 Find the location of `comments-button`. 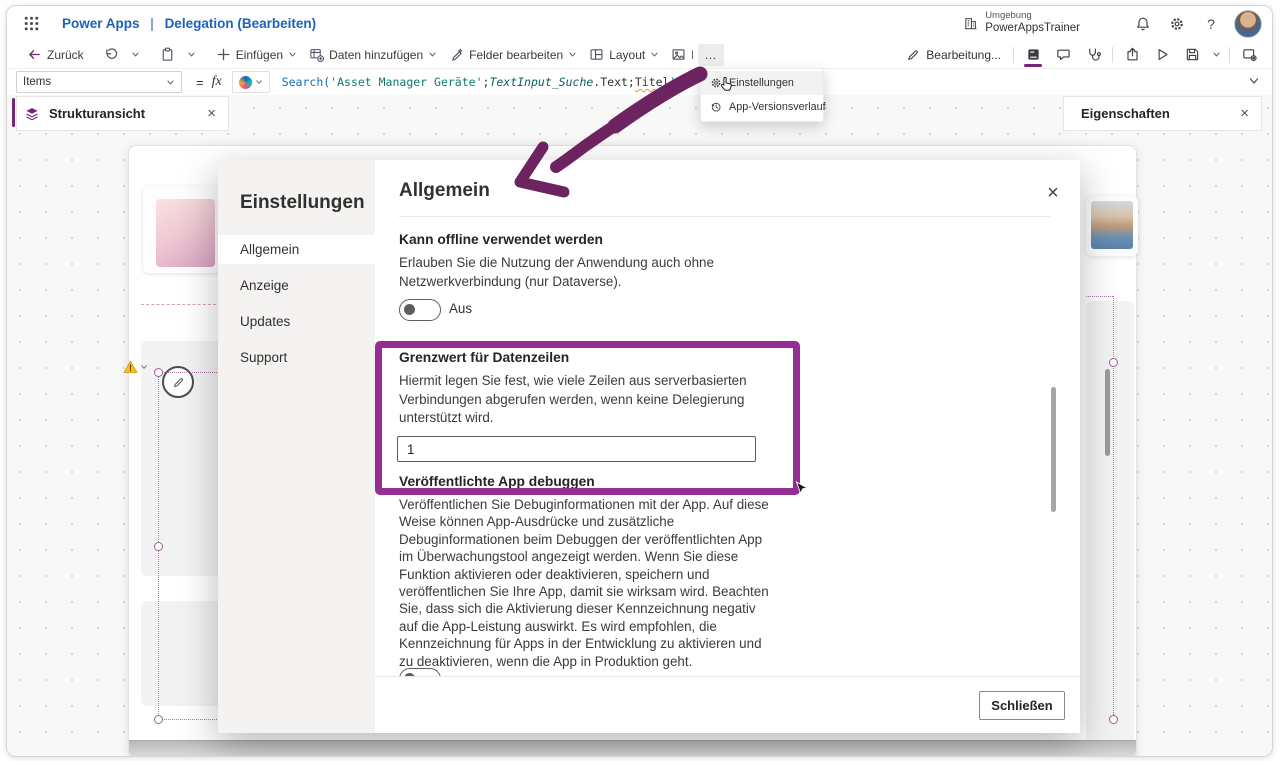

comments-button is located at coordinates (1063, 55).